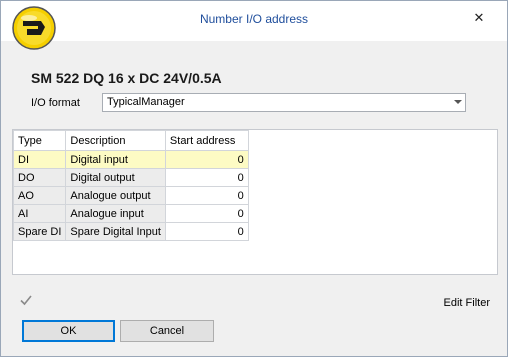  I want to click on description-cell: Digital output, so click(115, 177).